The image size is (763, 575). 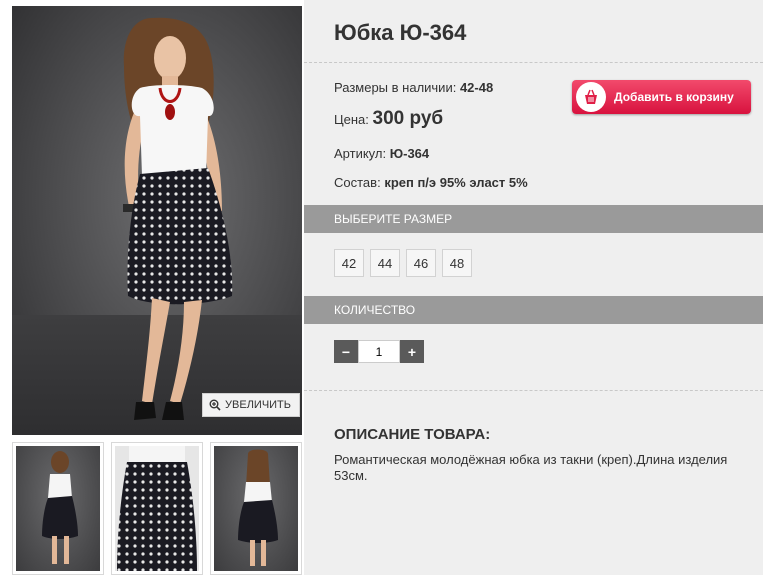 I want to click on size-option-48: 48, so click(x=457, y=263).